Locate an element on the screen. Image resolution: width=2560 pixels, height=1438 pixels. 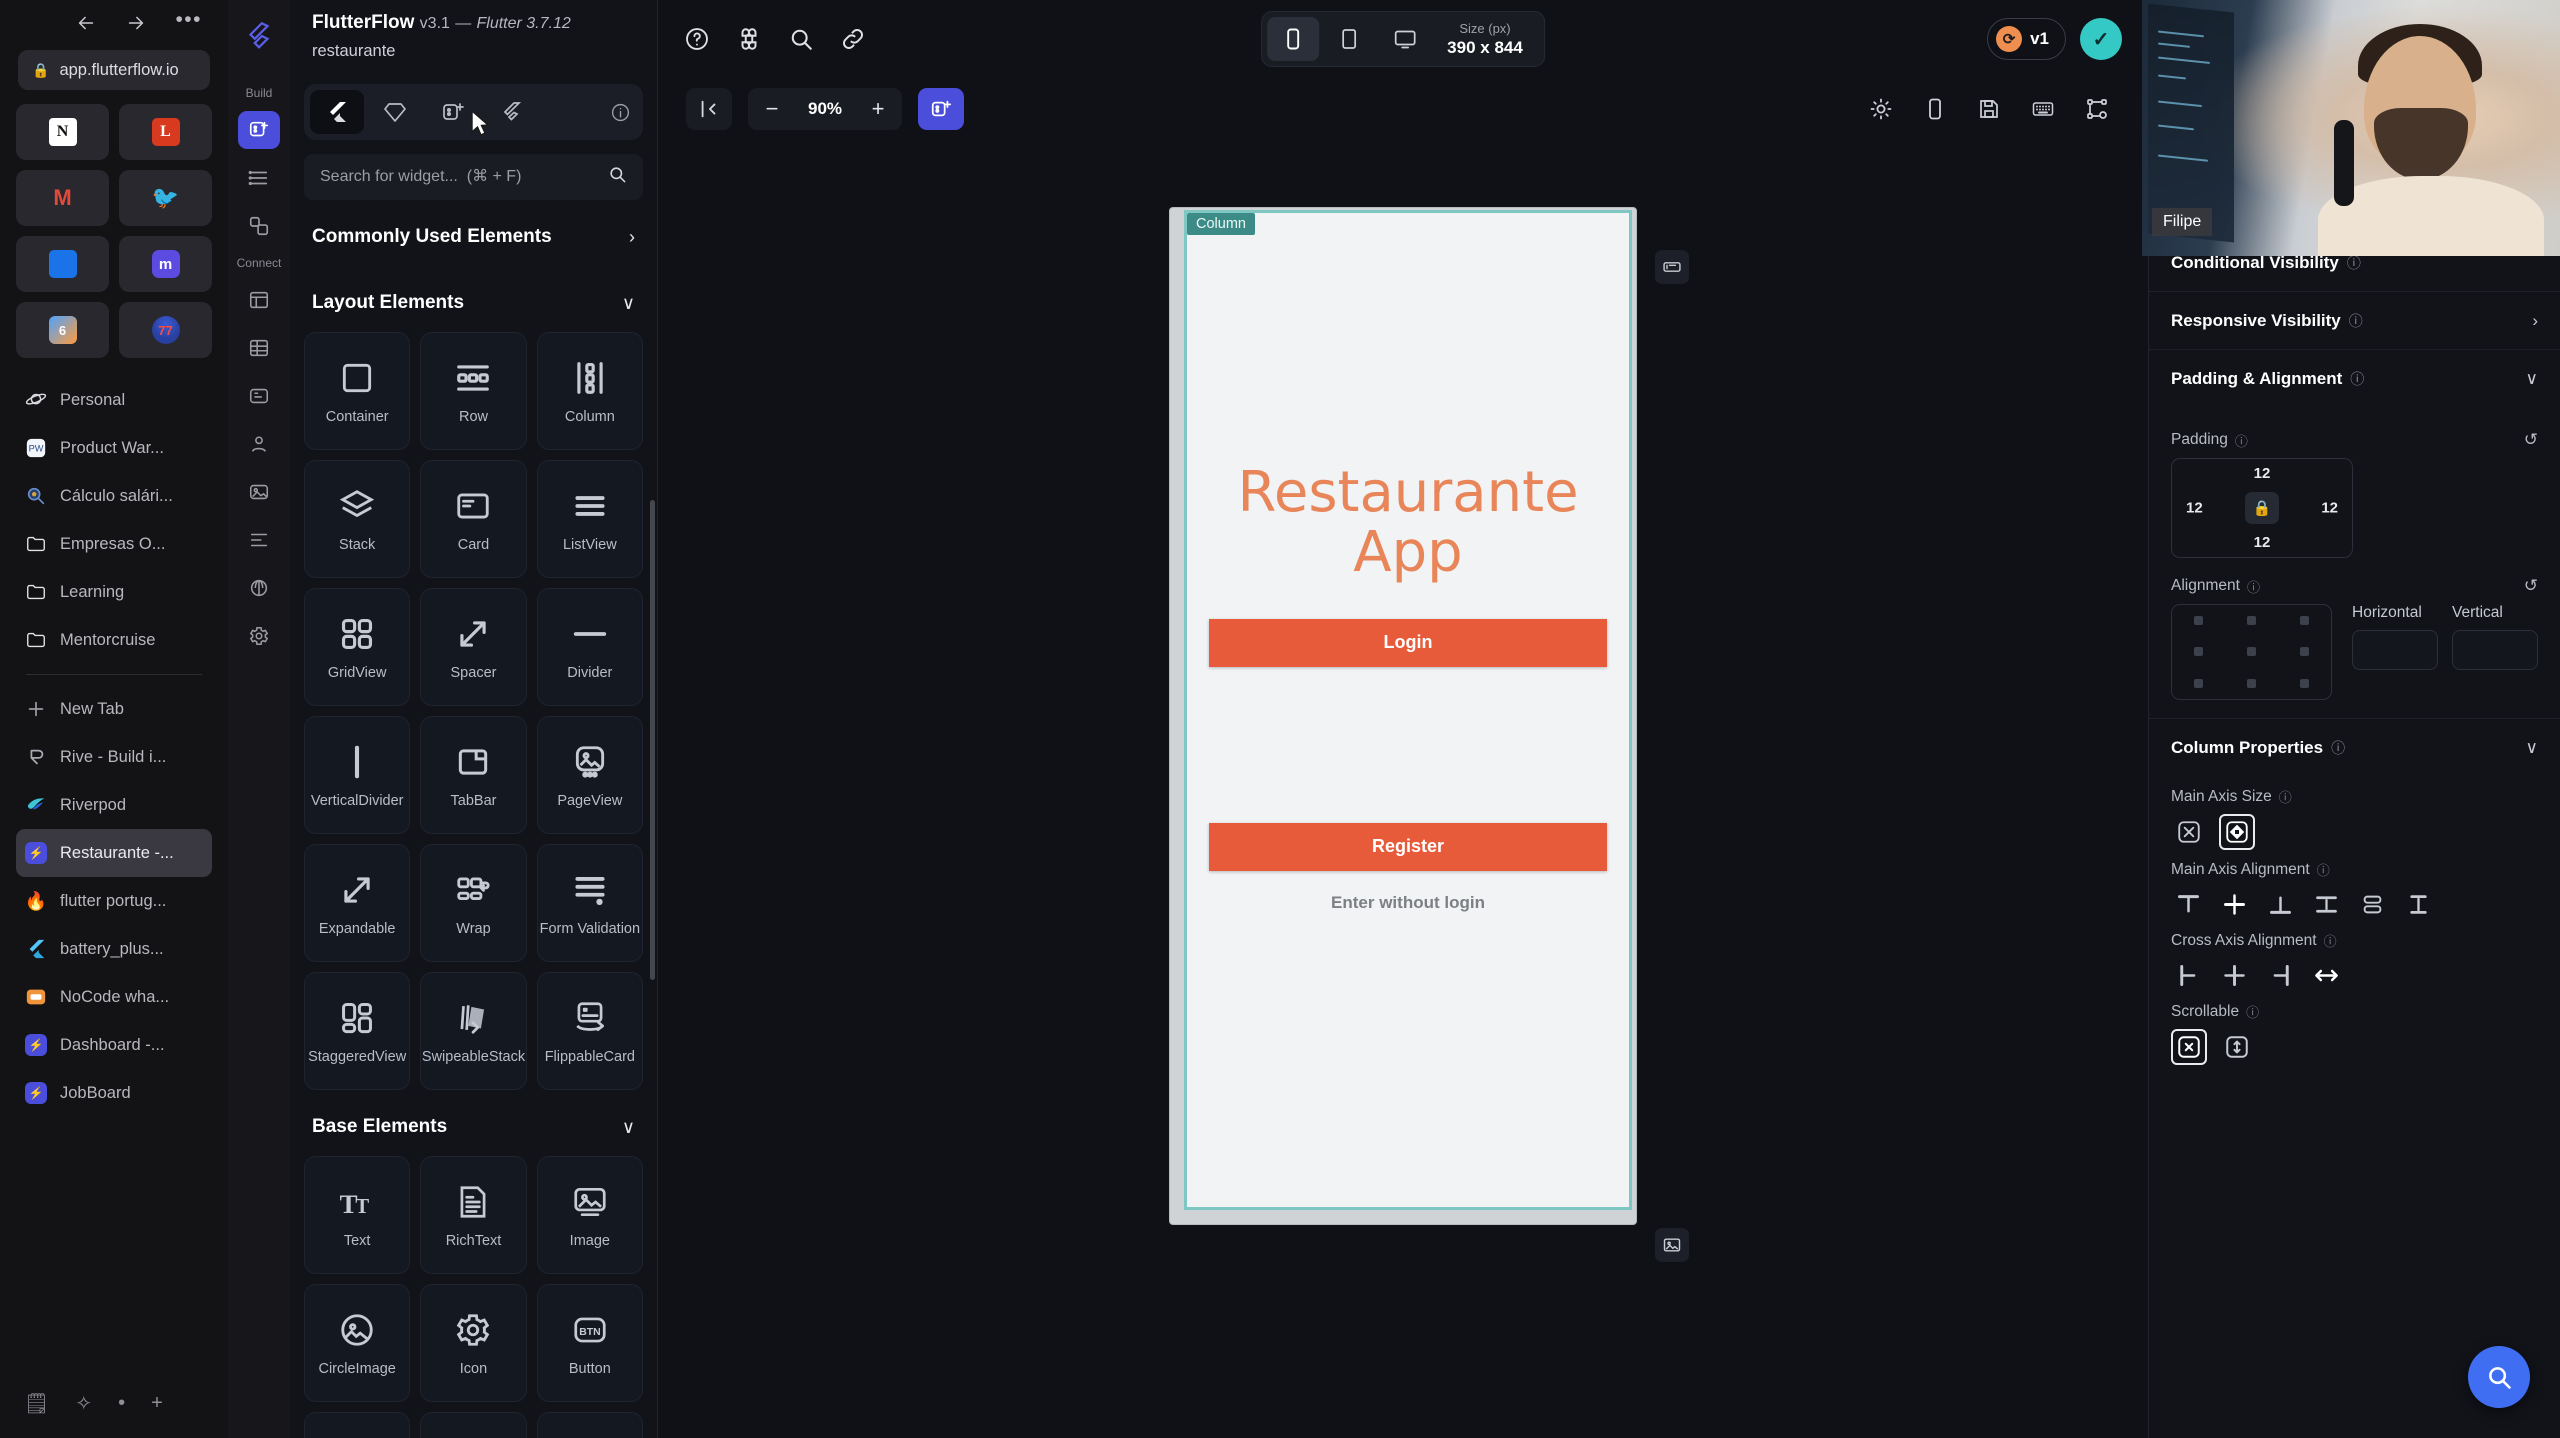
widget-divider: Divider is located at coordinates (589, 647).